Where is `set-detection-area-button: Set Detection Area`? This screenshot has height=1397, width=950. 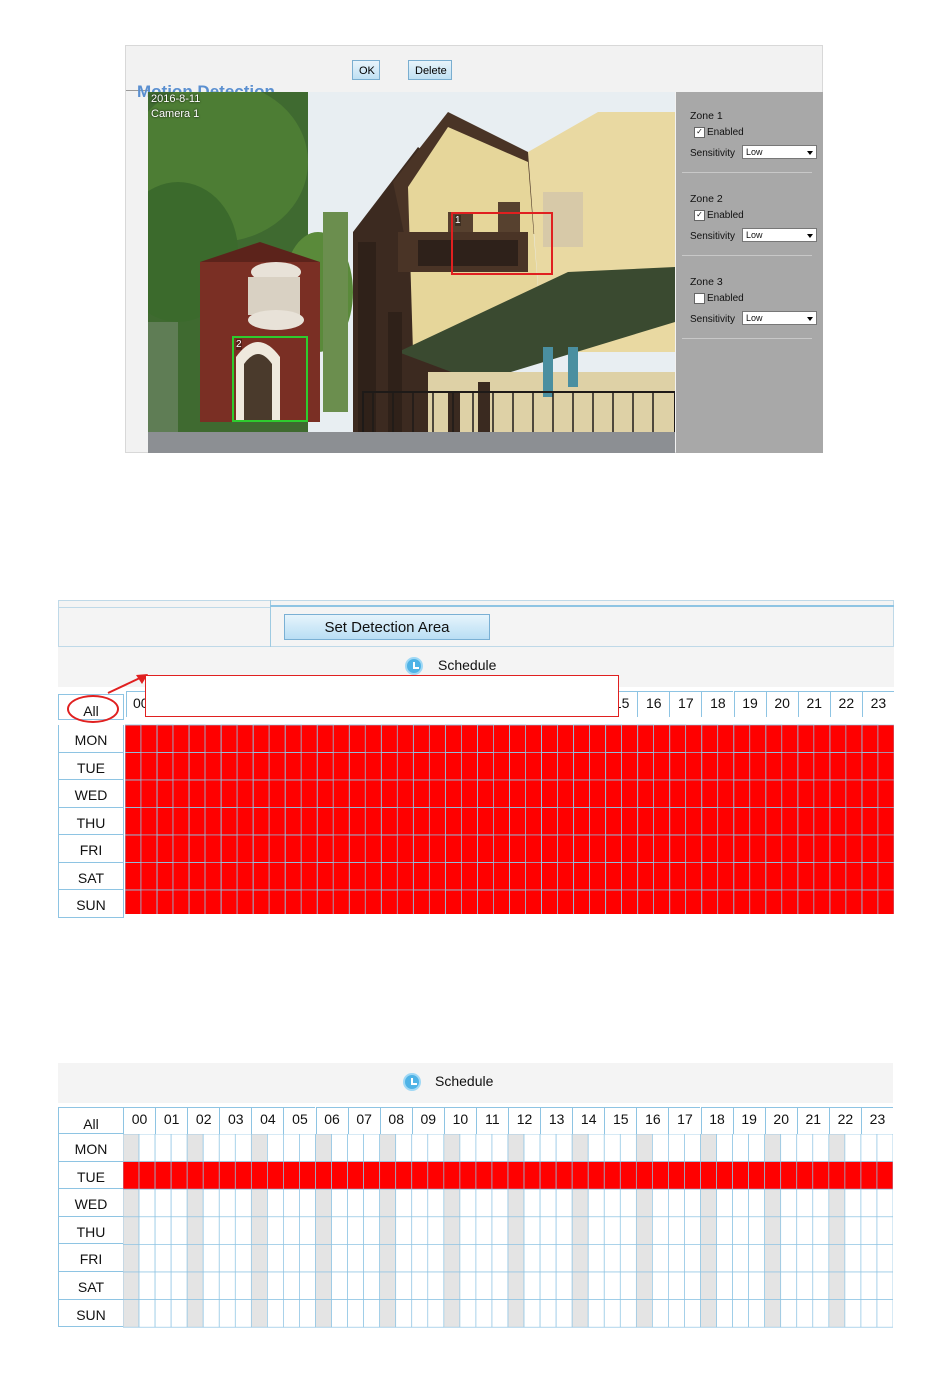
set-detection-area-button: Set Detection Area is located at coordinates (387, 627).